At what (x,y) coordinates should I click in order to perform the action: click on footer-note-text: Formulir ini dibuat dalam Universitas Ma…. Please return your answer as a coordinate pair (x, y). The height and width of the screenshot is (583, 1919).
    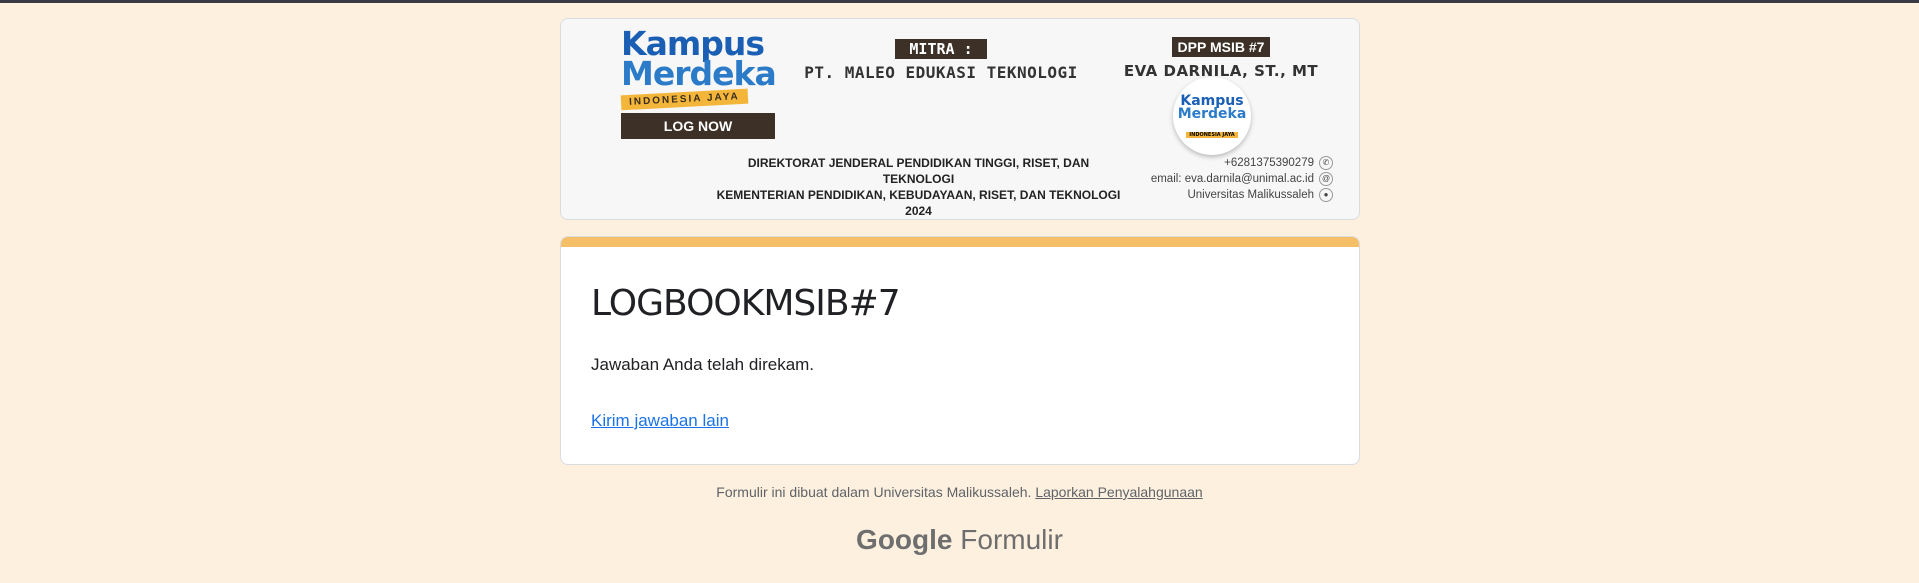
    Looking at the image, I should click on (874, 492).